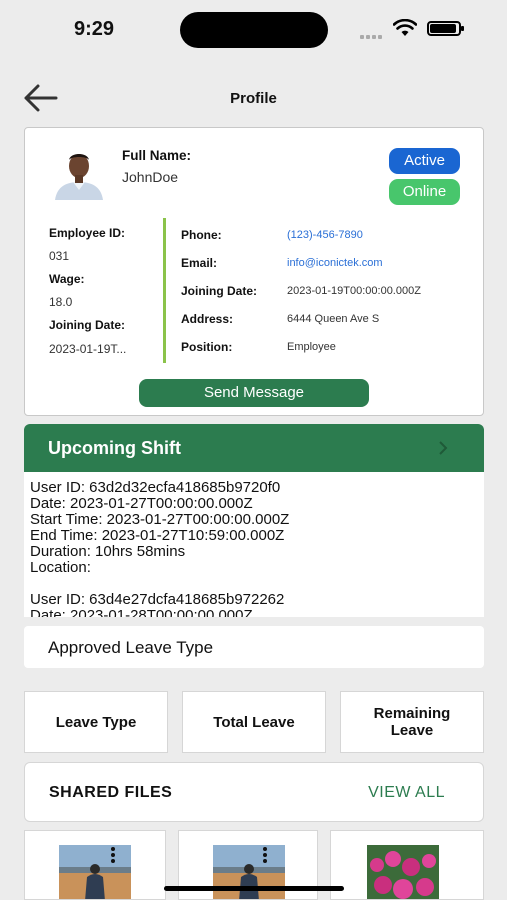 The image size is (507, 900). I want to click on shift-start-time: Start Time: 2023-01-27T00:00:00.000Z, so click(160, 519).